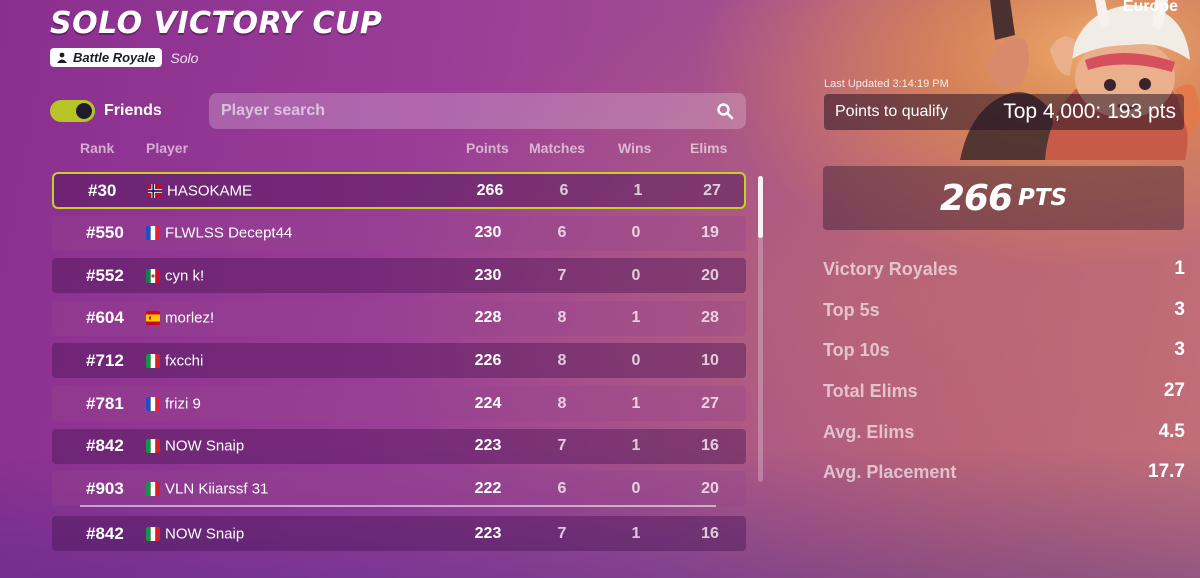  Describe the element at coordinates (399, 489) in the screenshot. I see `leaderboard-row: #903 VLN Kiiarssf 31 222 6 0 20` at that location.